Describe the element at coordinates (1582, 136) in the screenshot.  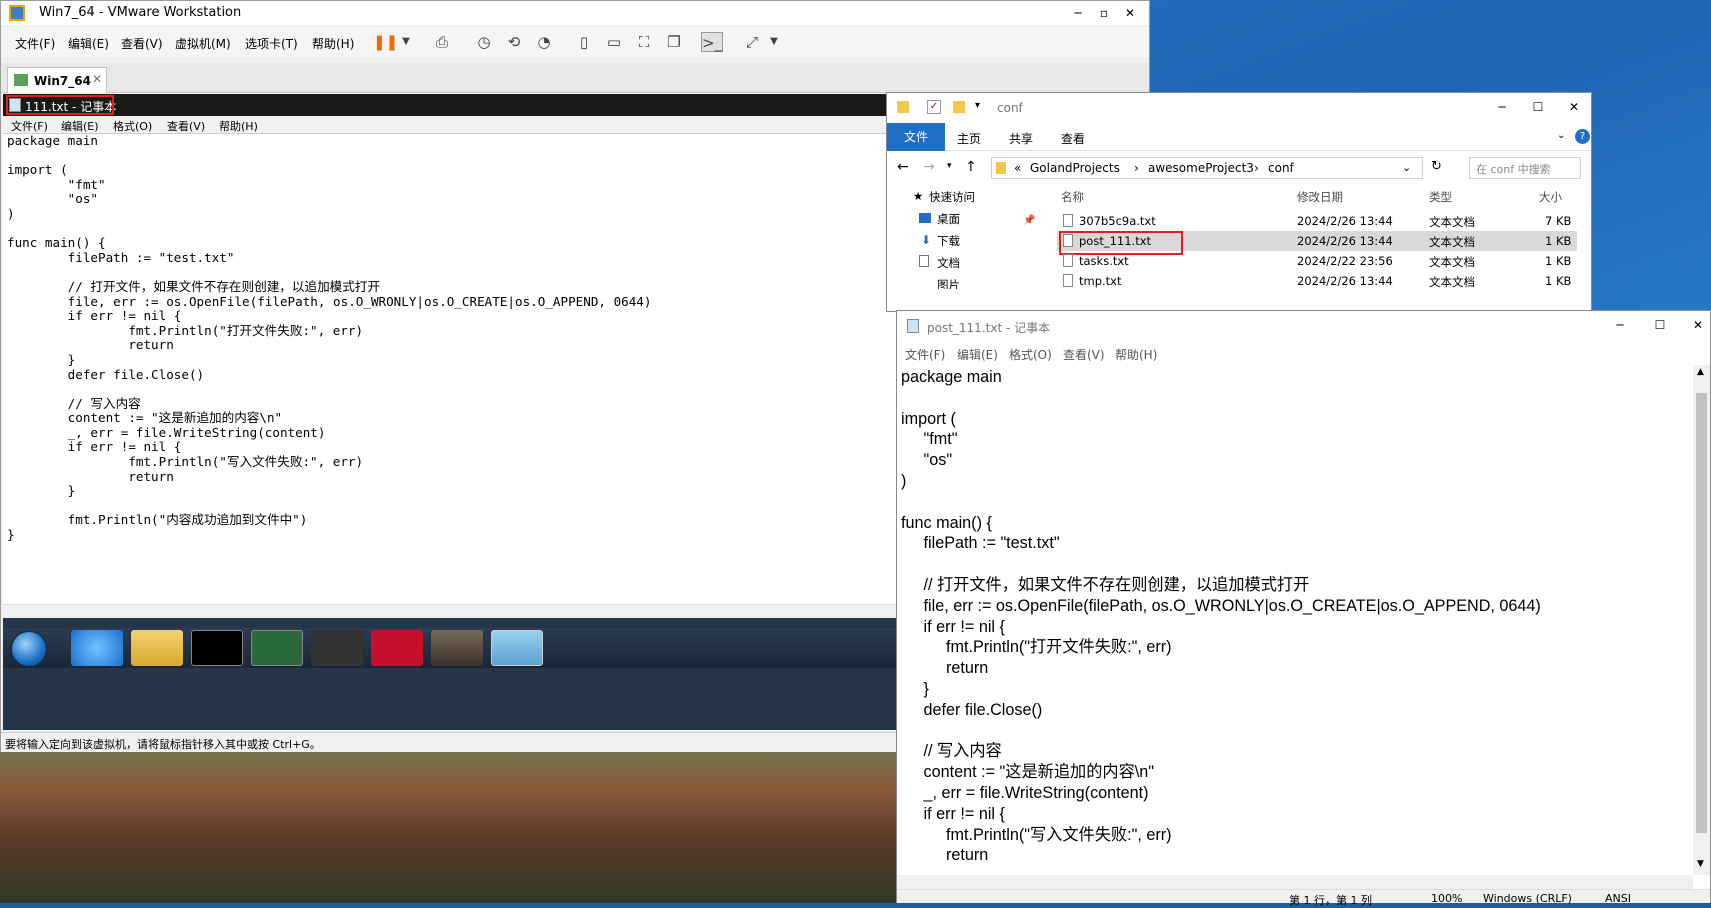
I see `help-icon: ?` at that location.